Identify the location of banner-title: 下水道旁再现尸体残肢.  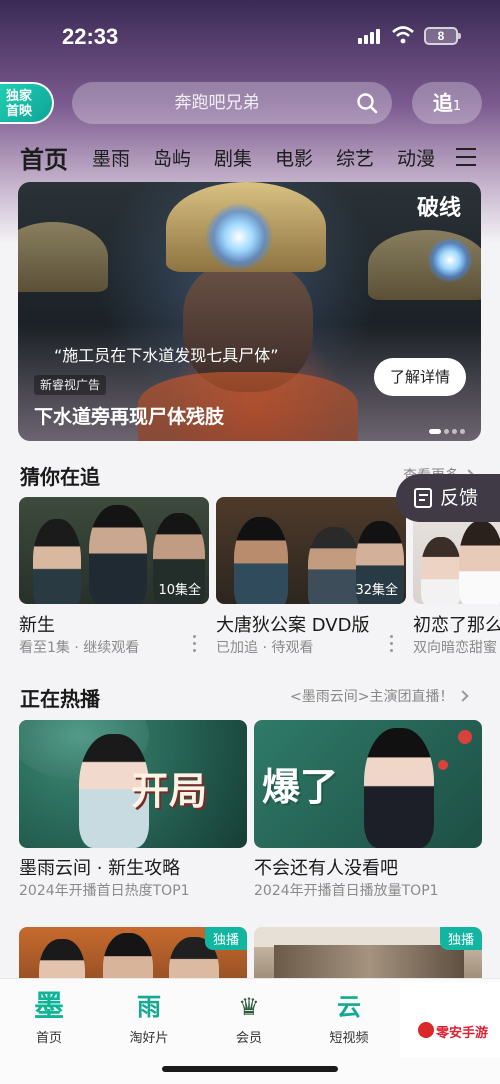
(129, 417).